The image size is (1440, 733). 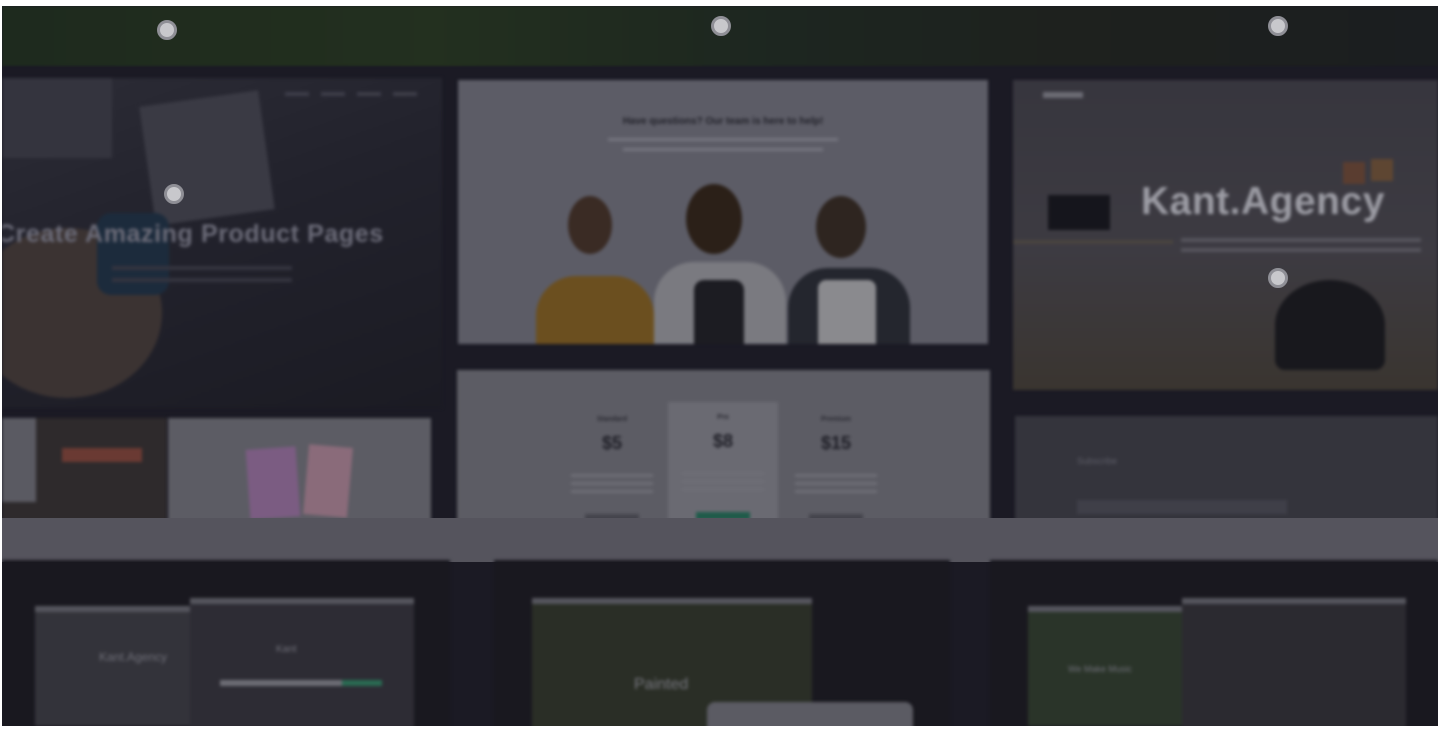 What do you see at coordinates (19, 460) in the screenshot?
I see `strip-panel` at bounding box center [19, 460].